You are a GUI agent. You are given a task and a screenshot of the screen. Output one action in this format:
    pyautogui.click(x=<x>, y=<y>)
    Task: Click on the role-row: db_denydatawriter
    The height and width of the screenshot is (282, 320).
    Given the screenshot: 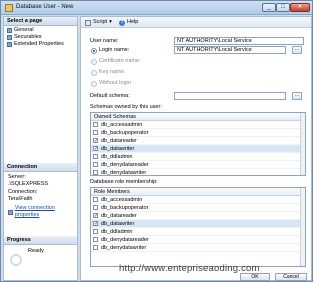 What is the action you would take?
    pyautogui.click(x=198, y=248)
    